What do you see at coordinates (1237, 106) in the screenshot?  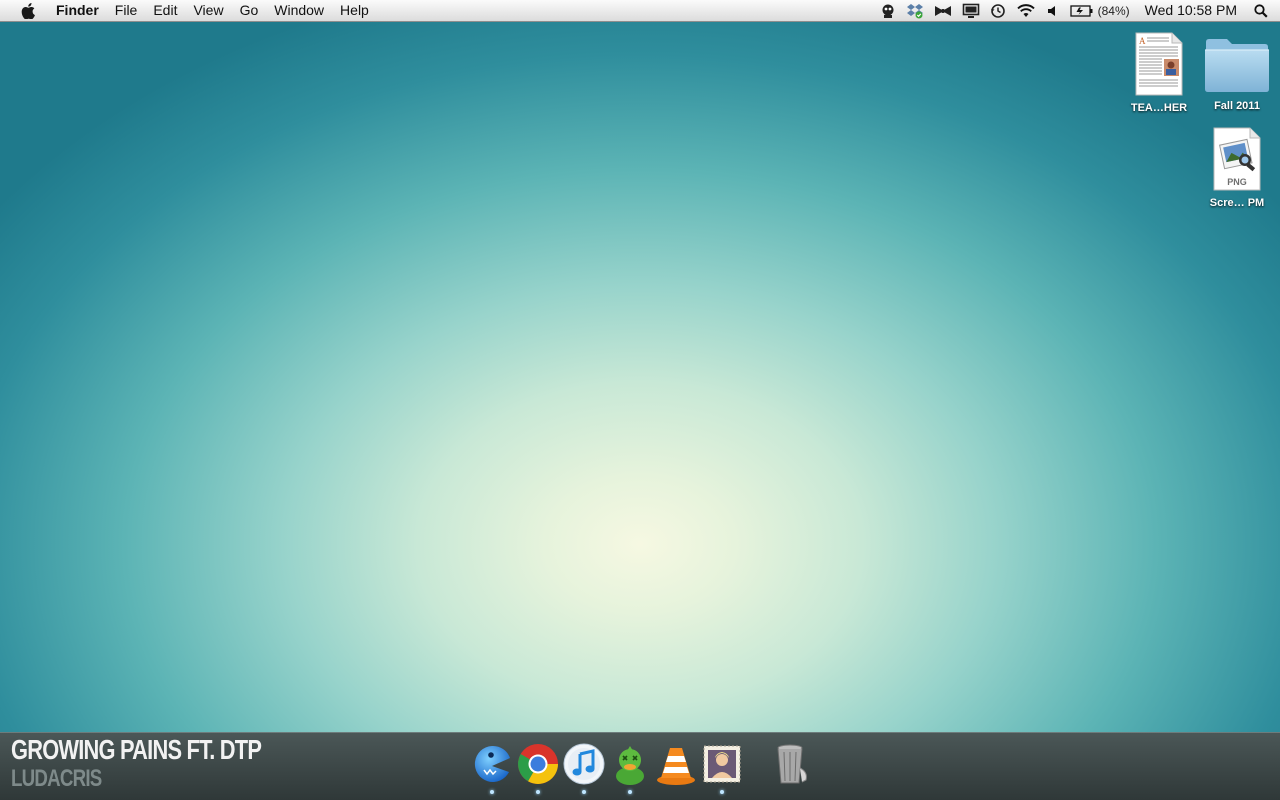 I see `desktop-item-label: Fall 2011` at bounding box center [1237, 106].